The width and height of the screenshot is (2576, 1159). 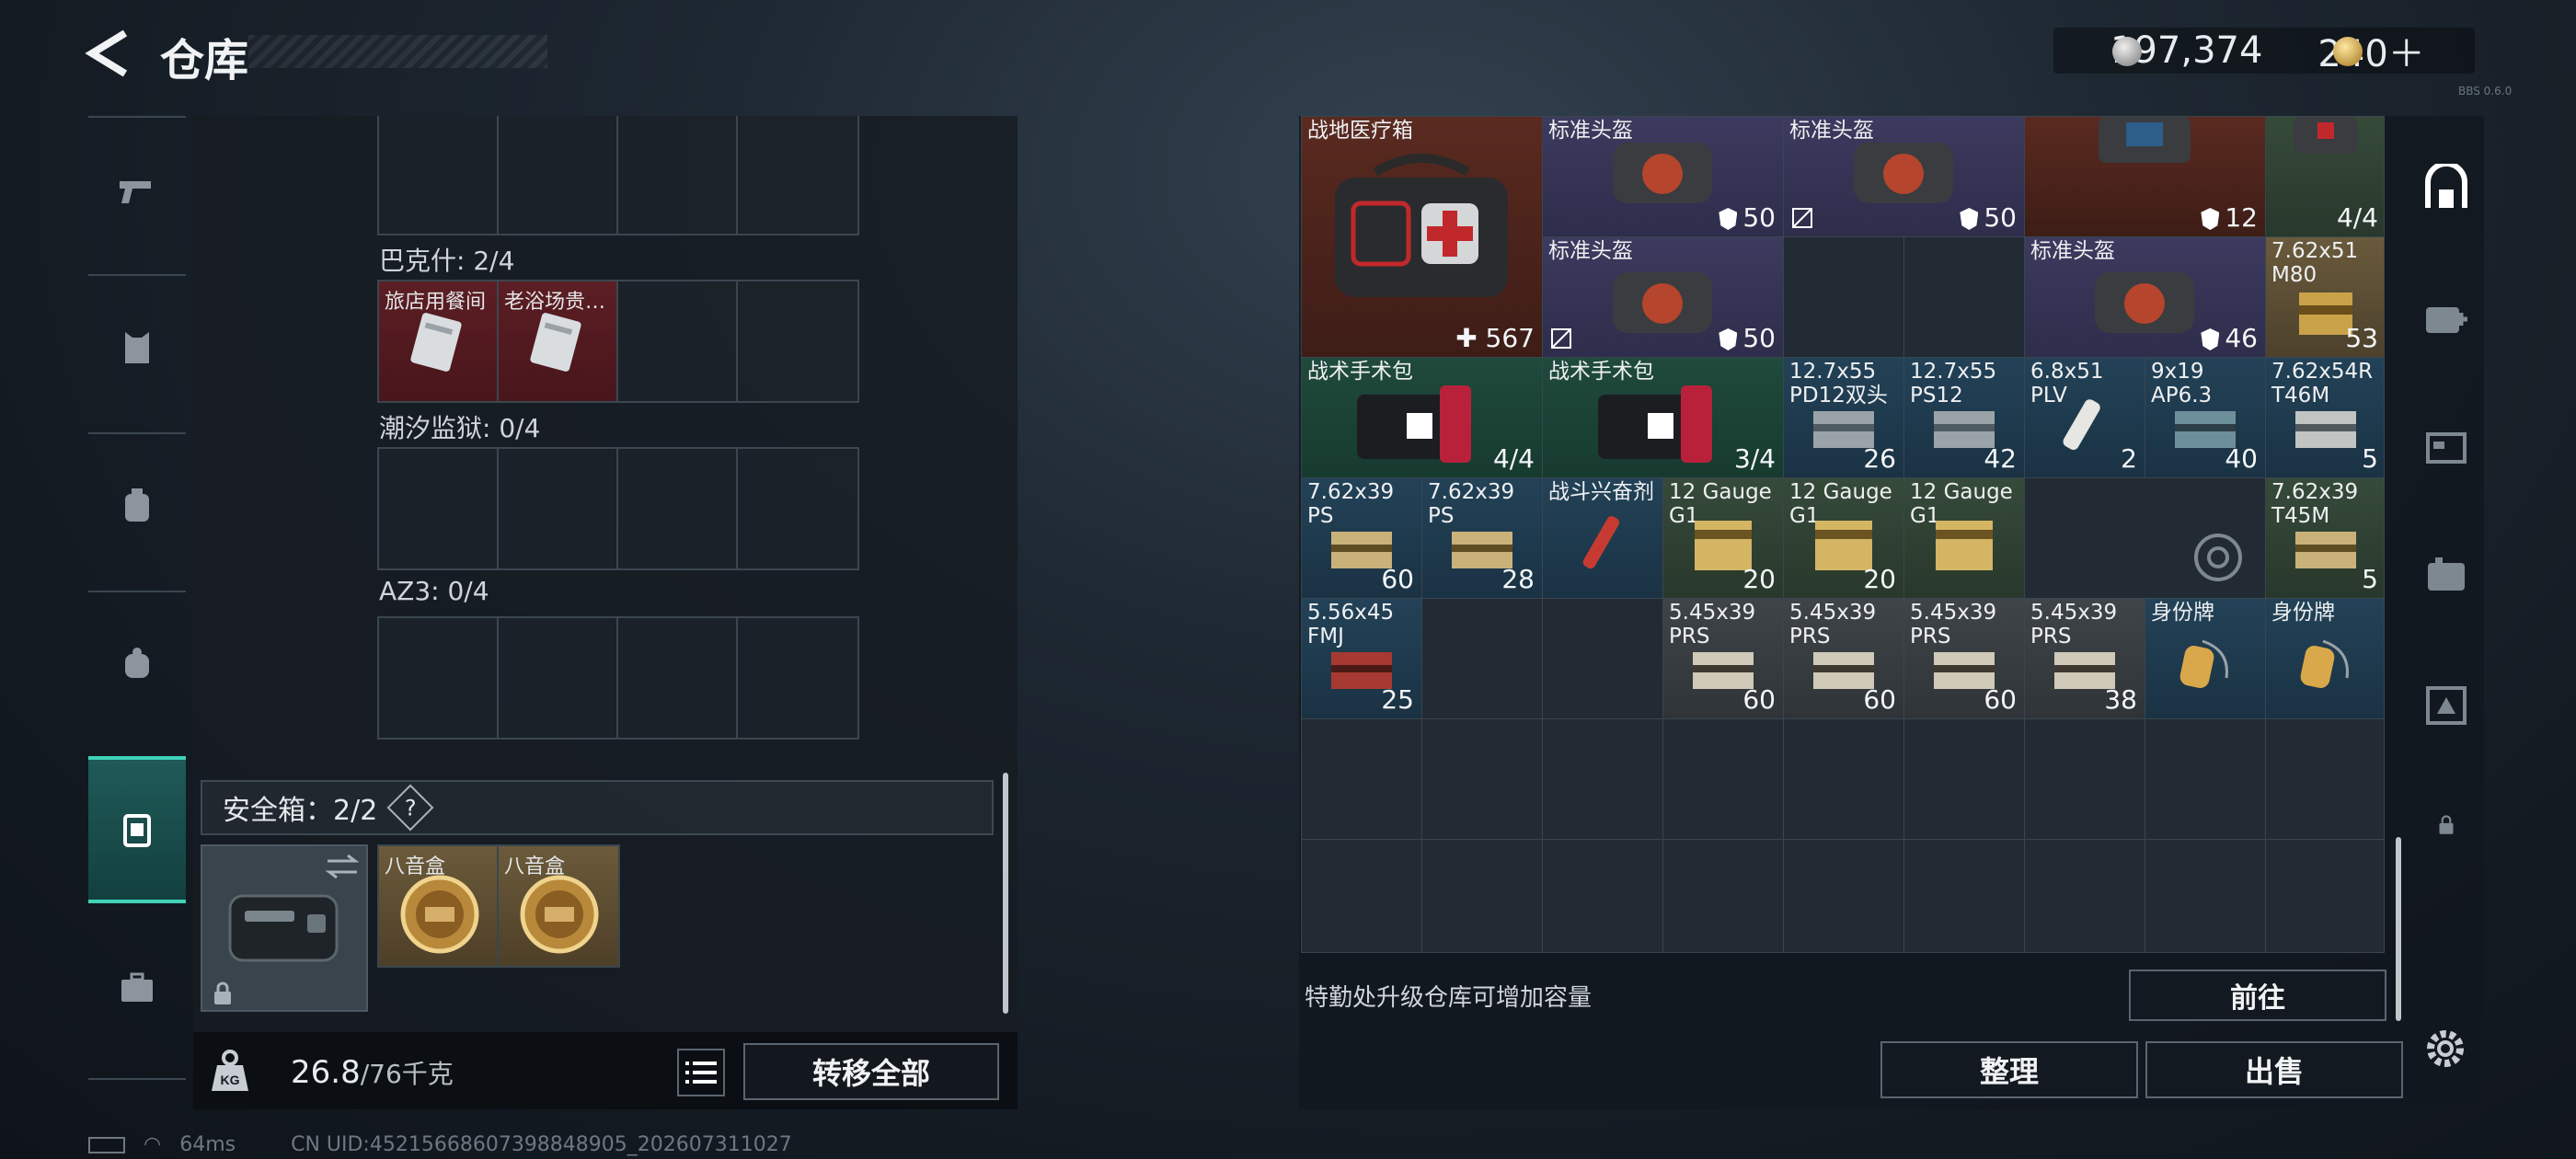 What do you see at coordinates (1397, 699) in the screenshot?
I see `item-count: 25` at bounding box center [1397, 699].